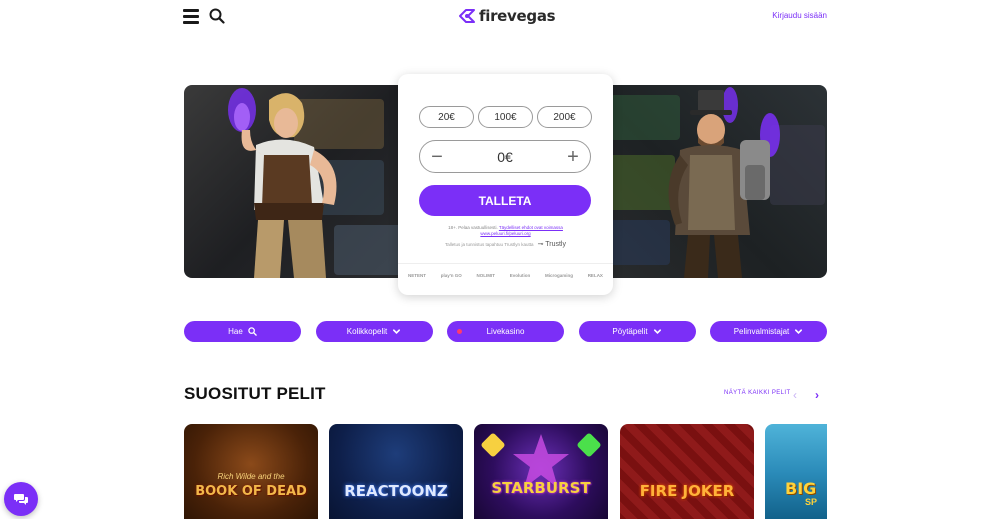 The width and height of the screenshot is (1000, 519). I want to click on game-card-fire-joker: FIRE JOKER, so click(687, 471).